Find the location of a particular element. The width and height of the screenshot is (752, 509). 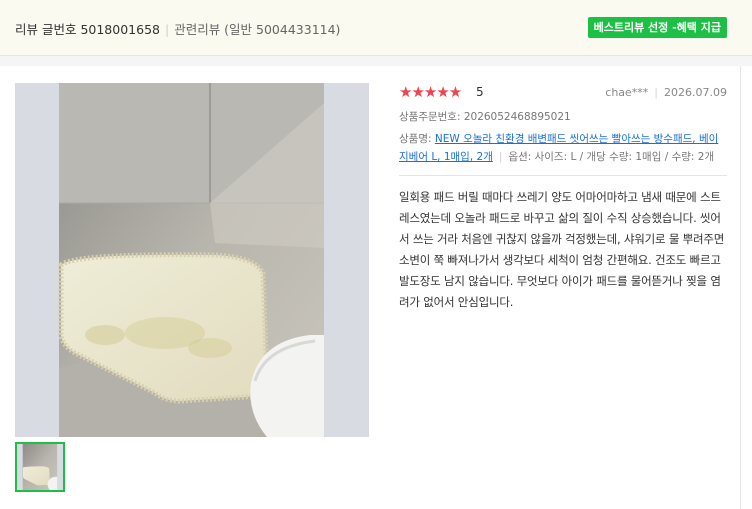

star-rating-icon: ★★★★★ is located at coordinates (430, 92).